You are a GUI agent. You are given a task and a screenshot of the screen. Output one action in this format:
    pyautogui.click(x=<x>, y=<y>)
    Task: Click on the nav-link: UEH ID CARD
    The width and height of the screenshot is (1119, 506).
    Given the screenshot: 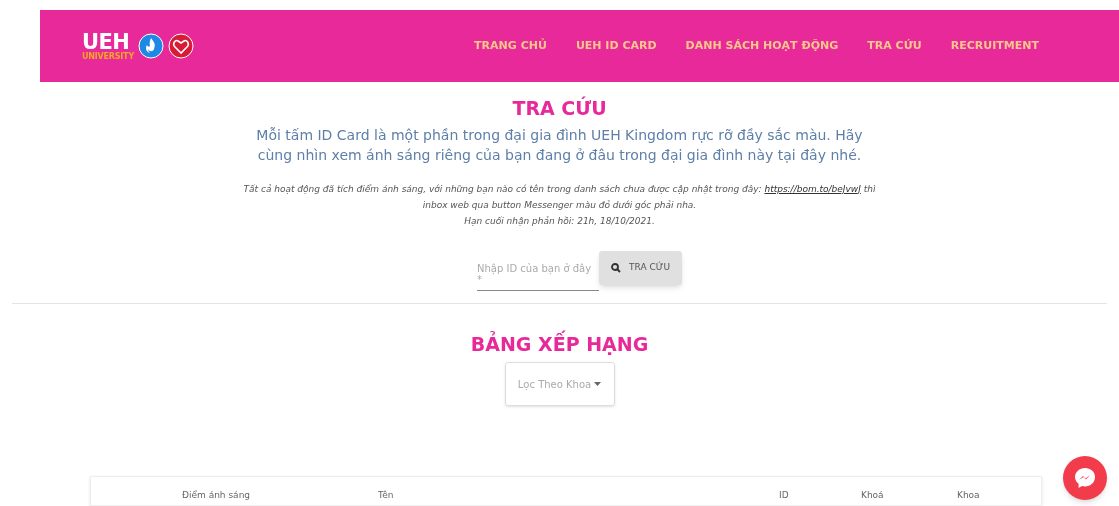 What is the action you would take?
    pyautogui.click(x=616, y=46)
    